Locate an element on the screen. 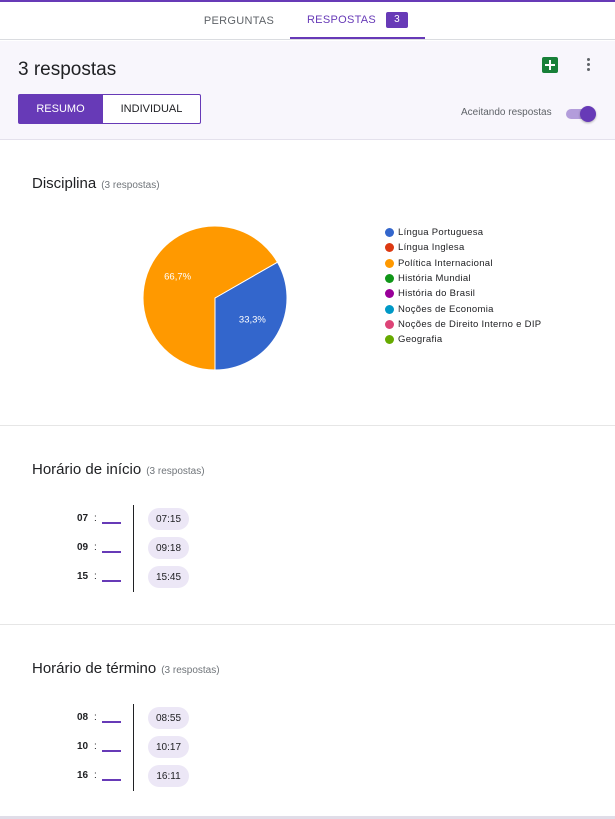 This screenshot has width=615, height=819. responses-count-badge: 3 is located at coordinates (397, 19).